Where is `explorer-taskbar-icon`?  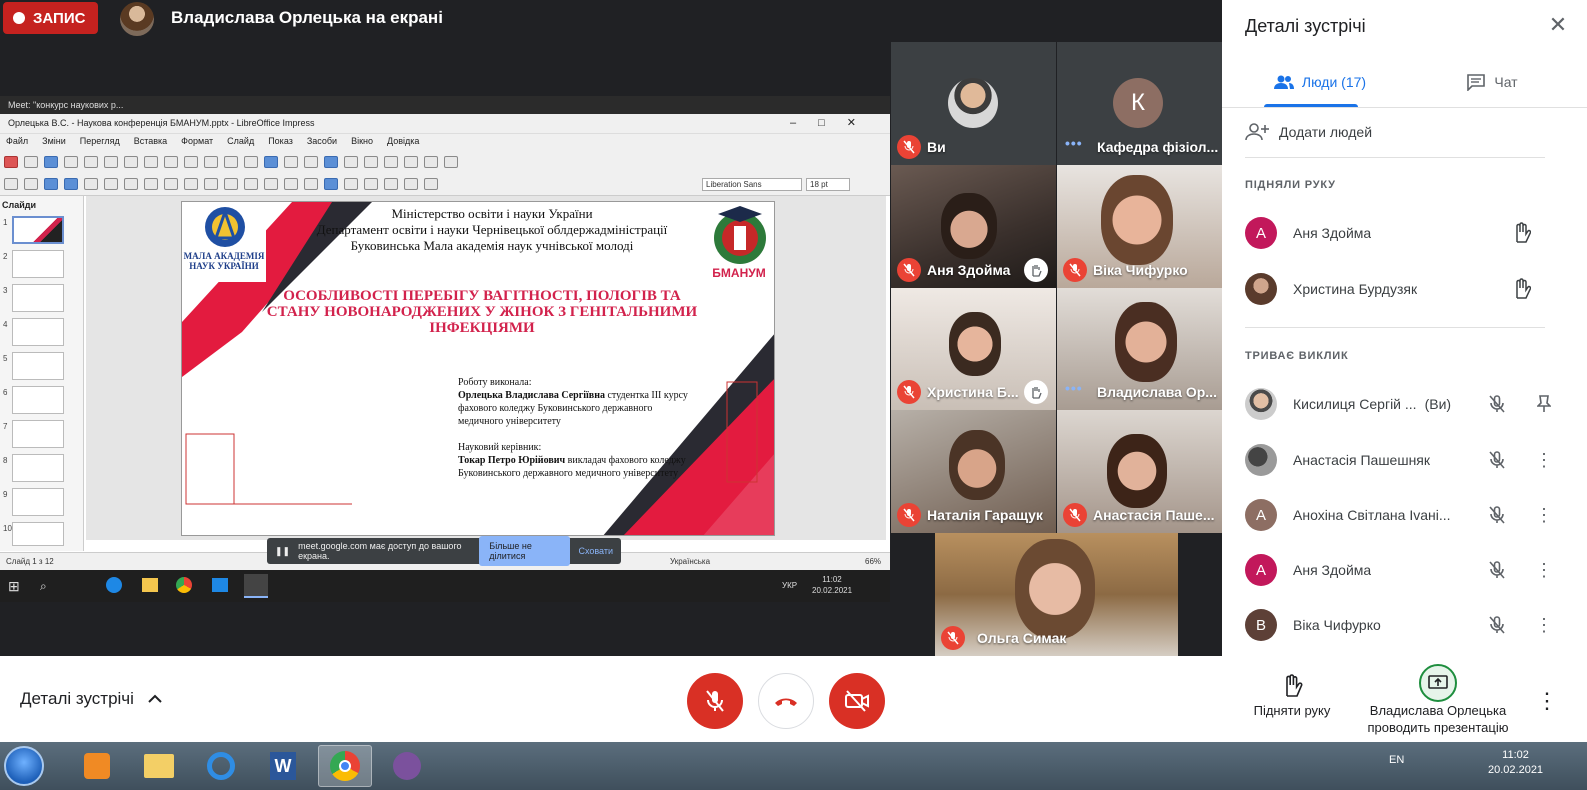
explorer-taskbar-icon is located at coordinates (159, 766).